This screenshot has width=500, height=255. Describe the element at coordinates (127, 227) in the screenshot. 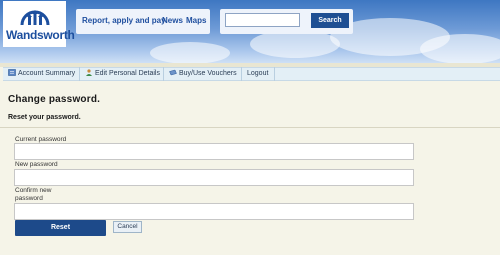

I see `cancel-button: Cancel` at that location.